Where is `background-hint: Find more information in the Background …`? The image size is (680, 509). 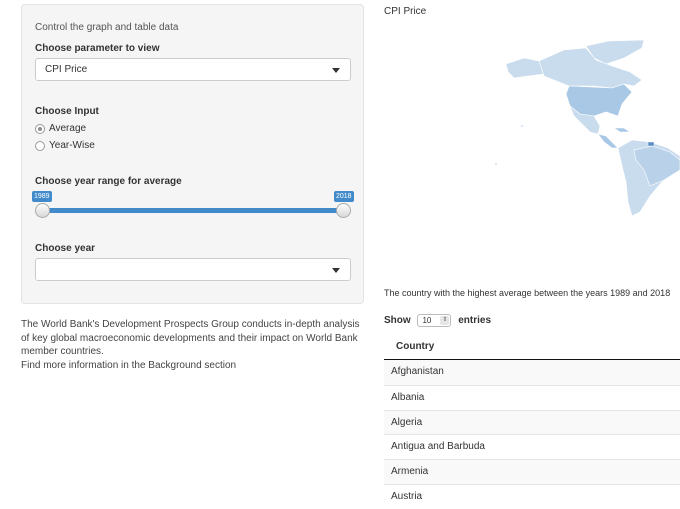
background-hint: Find more information in the Background … is located at coordinates (129, 365).